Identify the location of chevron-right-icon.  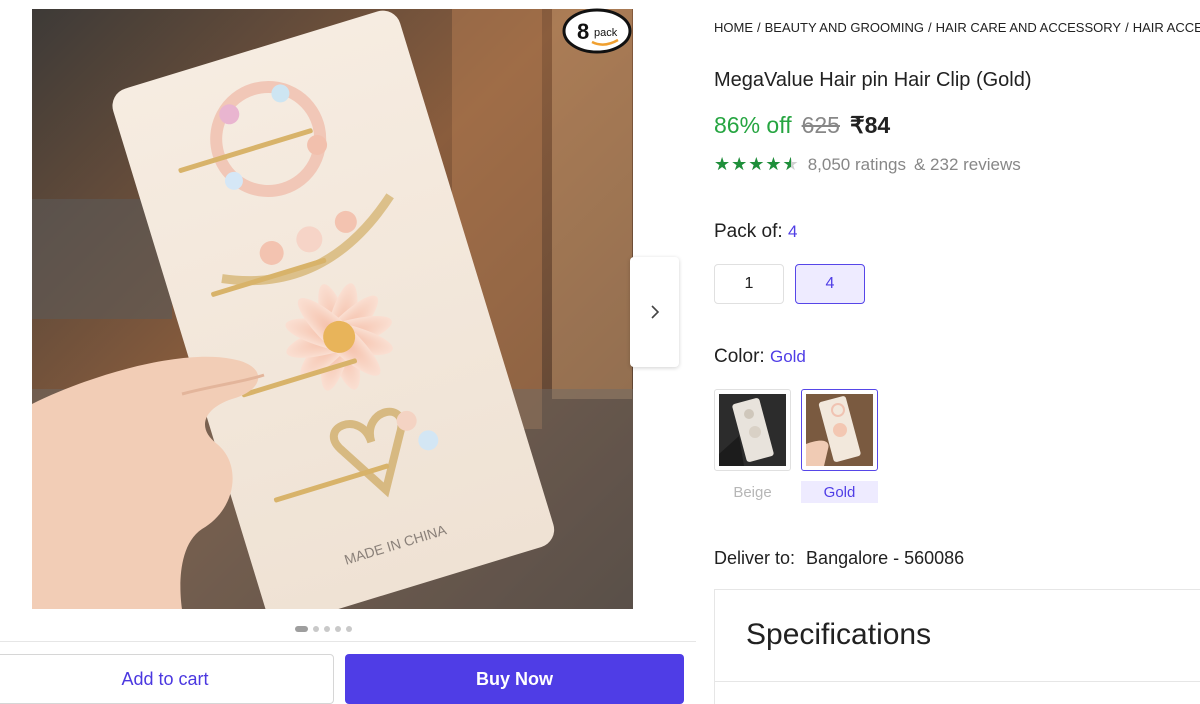
(654, 312).